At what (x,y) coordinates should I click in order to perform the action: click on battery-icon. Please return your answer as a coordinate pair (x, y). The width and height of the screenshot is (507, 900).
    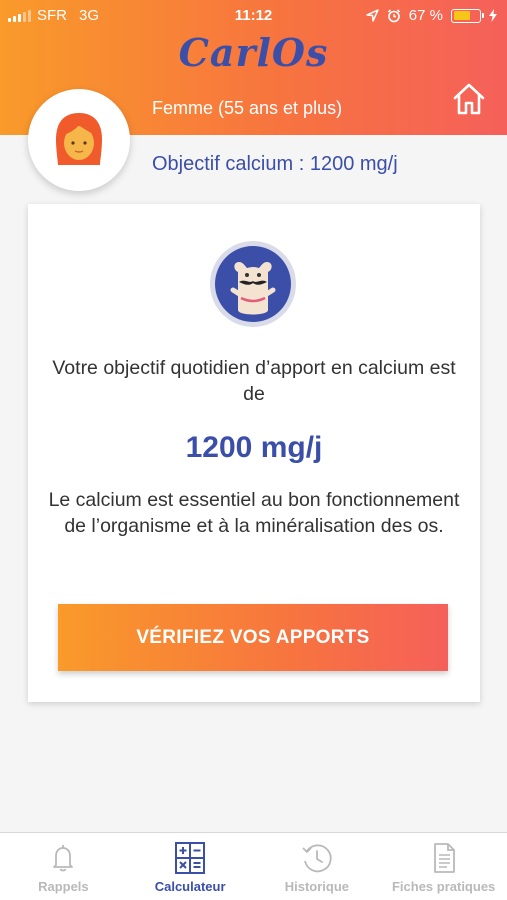
    Looking at the image, I should click on (467, 15).